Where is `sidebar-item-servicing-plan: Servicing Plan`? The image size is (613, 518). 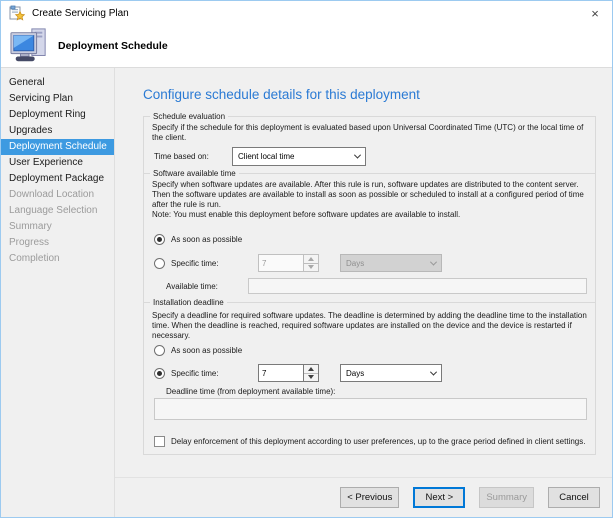 sidebar-item-servicing-plan: Servicing Plan is located at coordinates (57, 99).